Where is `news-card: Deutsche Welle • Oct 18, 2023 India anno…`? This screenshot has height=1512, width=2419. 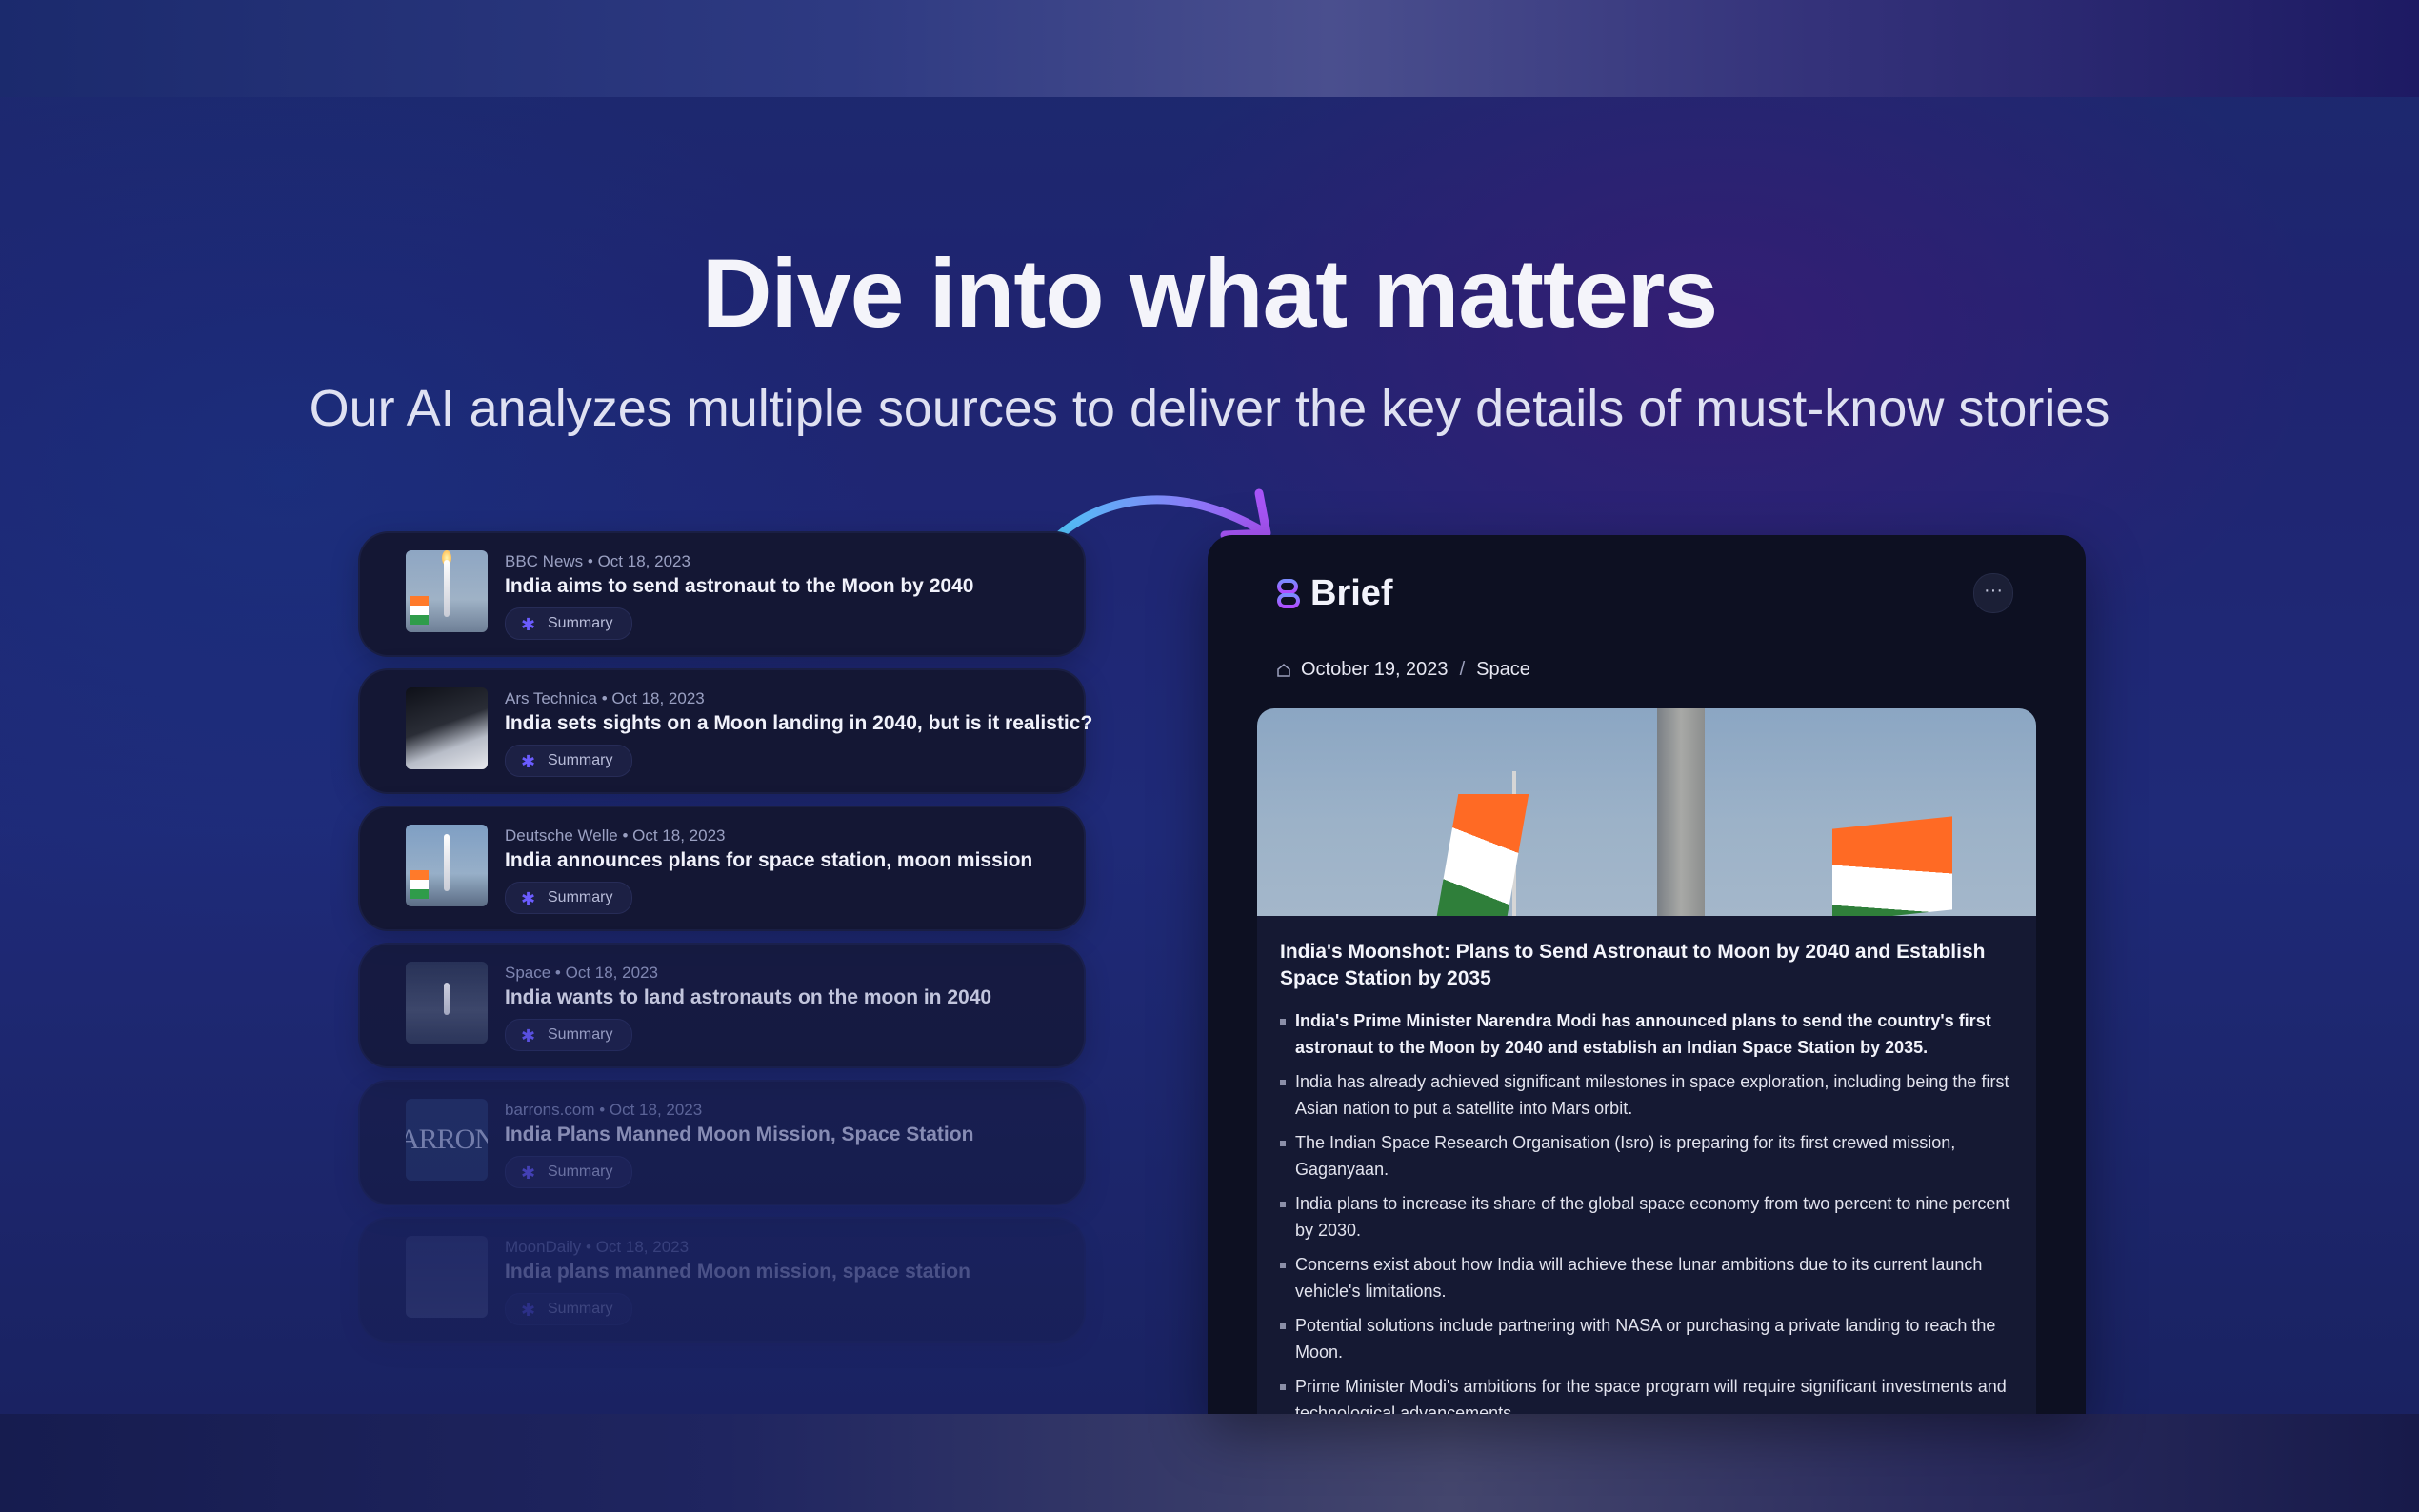
news-card: Deutsche Welle • Oct 18, 2023 India anno… is located at coordinates (722, 868).